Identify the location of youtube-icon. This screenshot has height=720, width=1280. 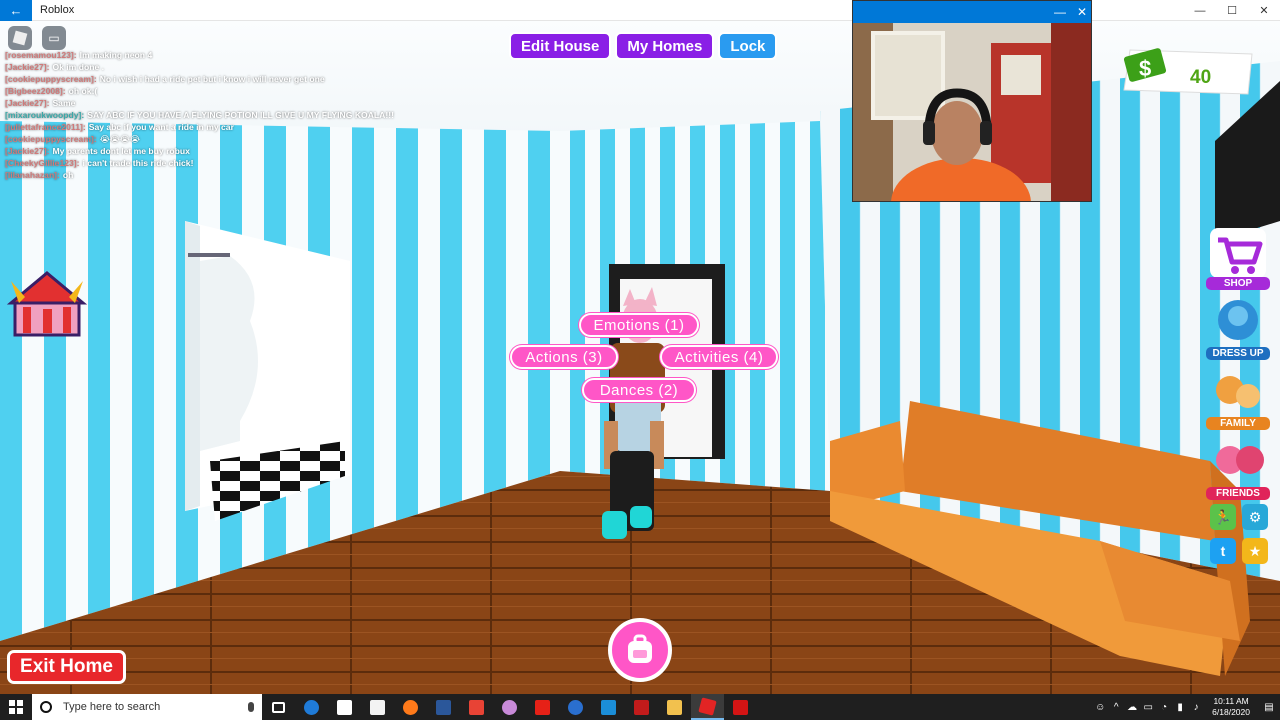
(542, 707).